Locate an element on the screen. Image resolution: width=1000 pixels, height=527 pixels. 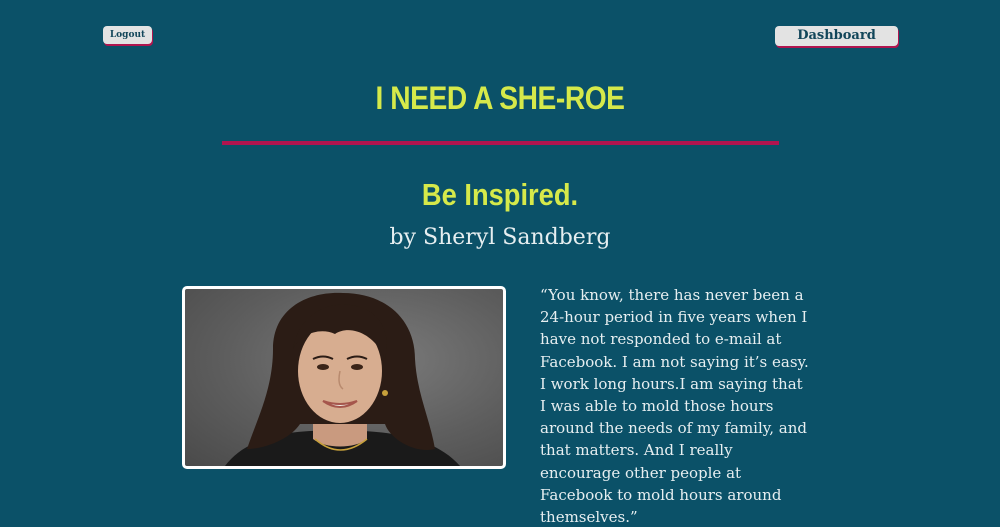
quote-author: by Sheryl Sandberg is located at coordinates (500, 237).